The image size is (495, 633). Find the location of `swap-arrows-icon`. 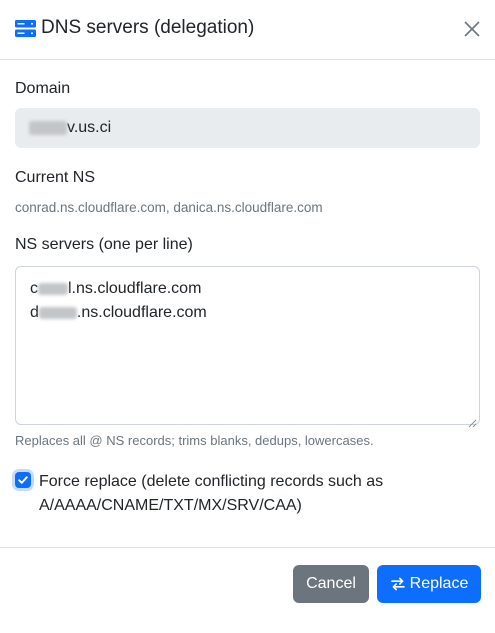

swap-arrows-icon is located at coordinates (397, 584).